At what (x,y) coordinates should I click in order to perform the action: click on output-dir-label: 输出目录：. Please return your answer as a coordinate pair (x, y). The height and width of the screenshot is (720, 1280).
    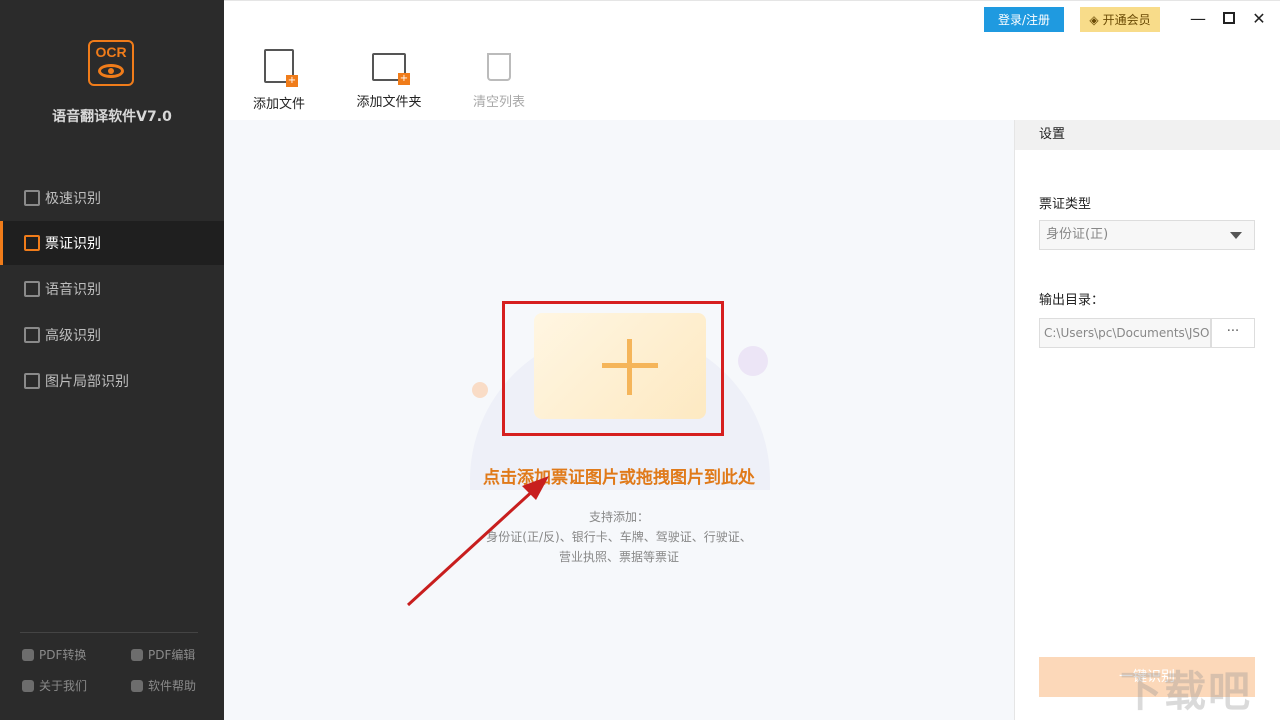
    Looking at the image, I should click on (1072, 300).